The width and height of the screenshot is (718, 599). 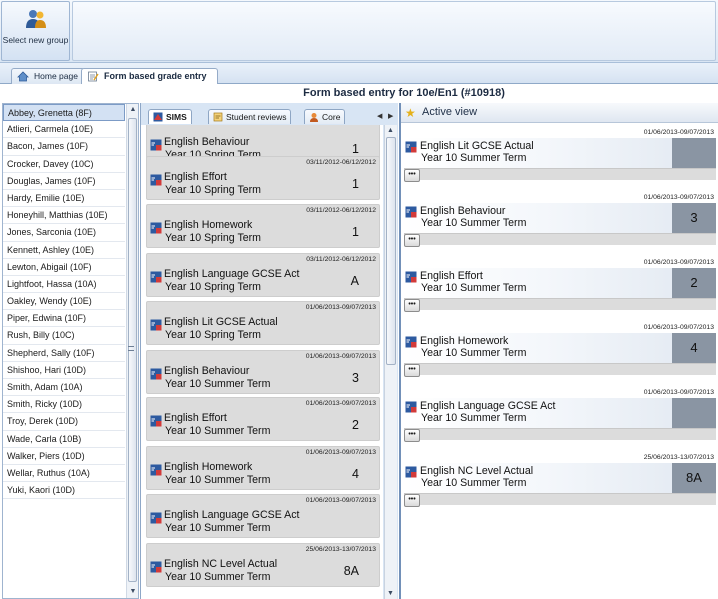 What do you see at coordinates (64, 491) in the screenshot?
I see `student-item: Yuki, Kaori (10D)` at bounding box center [64, 491].